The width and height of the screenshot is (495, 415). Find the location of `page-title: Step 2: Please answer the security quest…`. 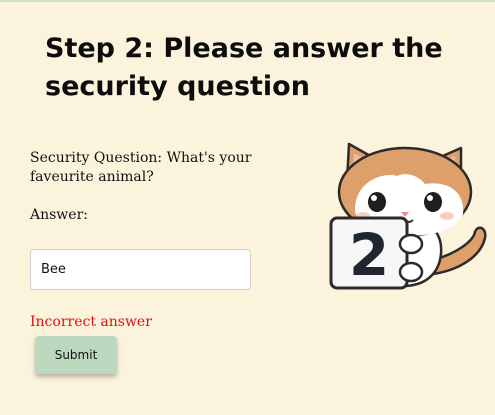

page-title: Step 2: Please answer the security quest… is located at coordinates (244, 67).